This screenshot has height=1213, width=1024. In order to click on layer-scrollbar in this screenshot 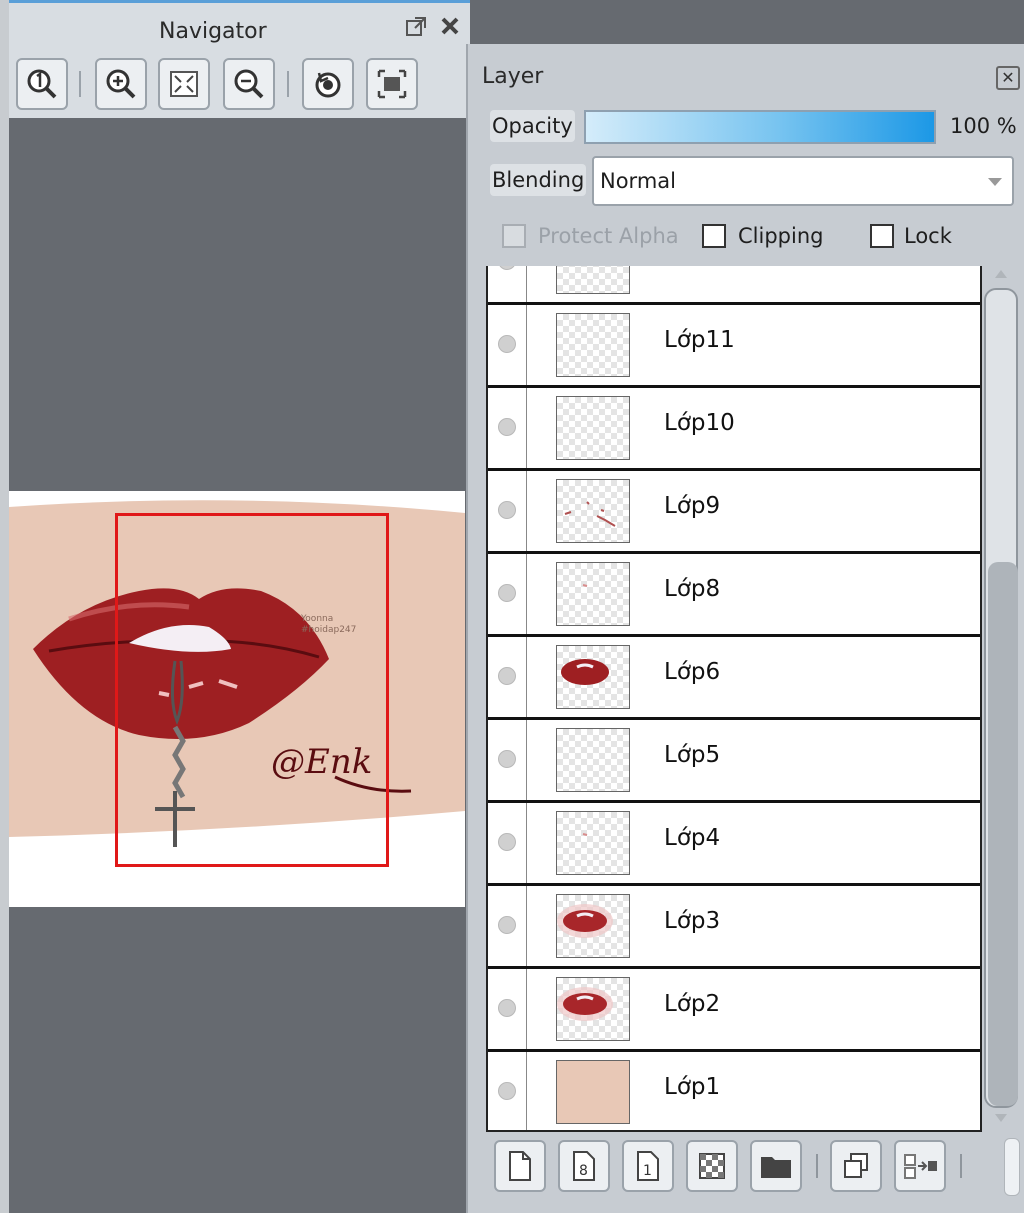, I will do `click(1002, 699)`.